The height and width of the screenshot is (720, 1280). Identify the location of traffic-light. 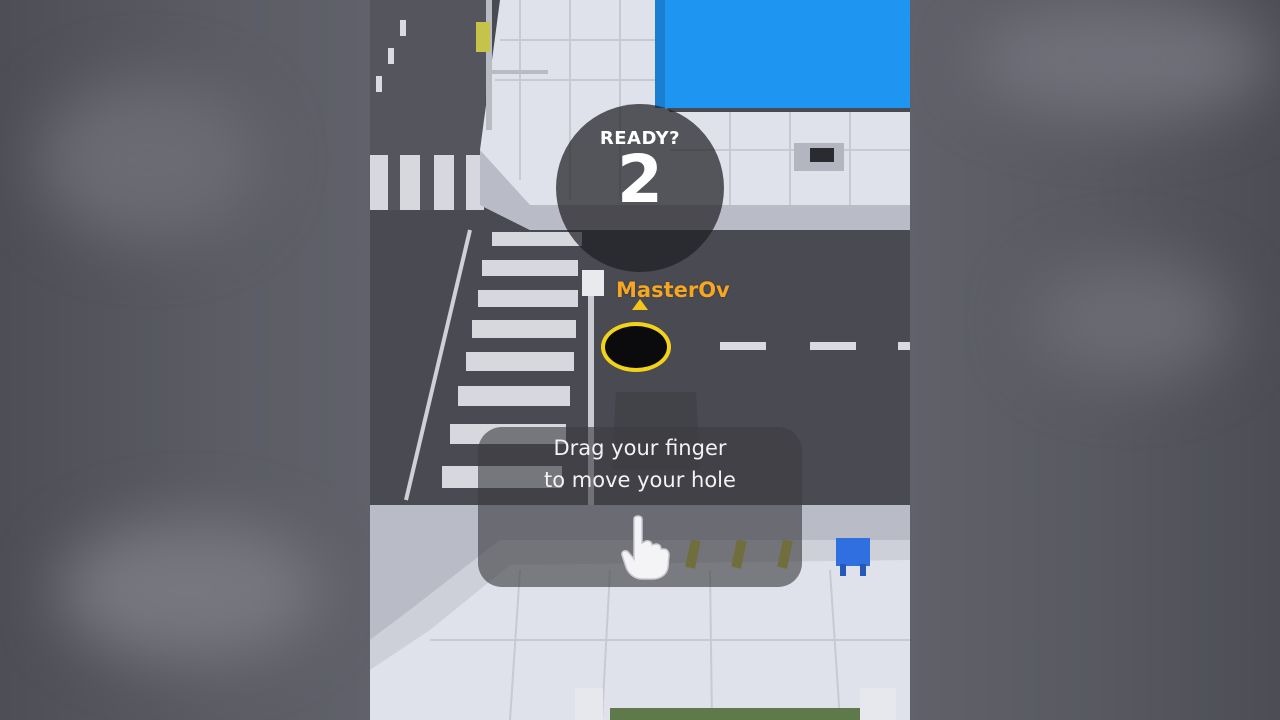
(483, 37).